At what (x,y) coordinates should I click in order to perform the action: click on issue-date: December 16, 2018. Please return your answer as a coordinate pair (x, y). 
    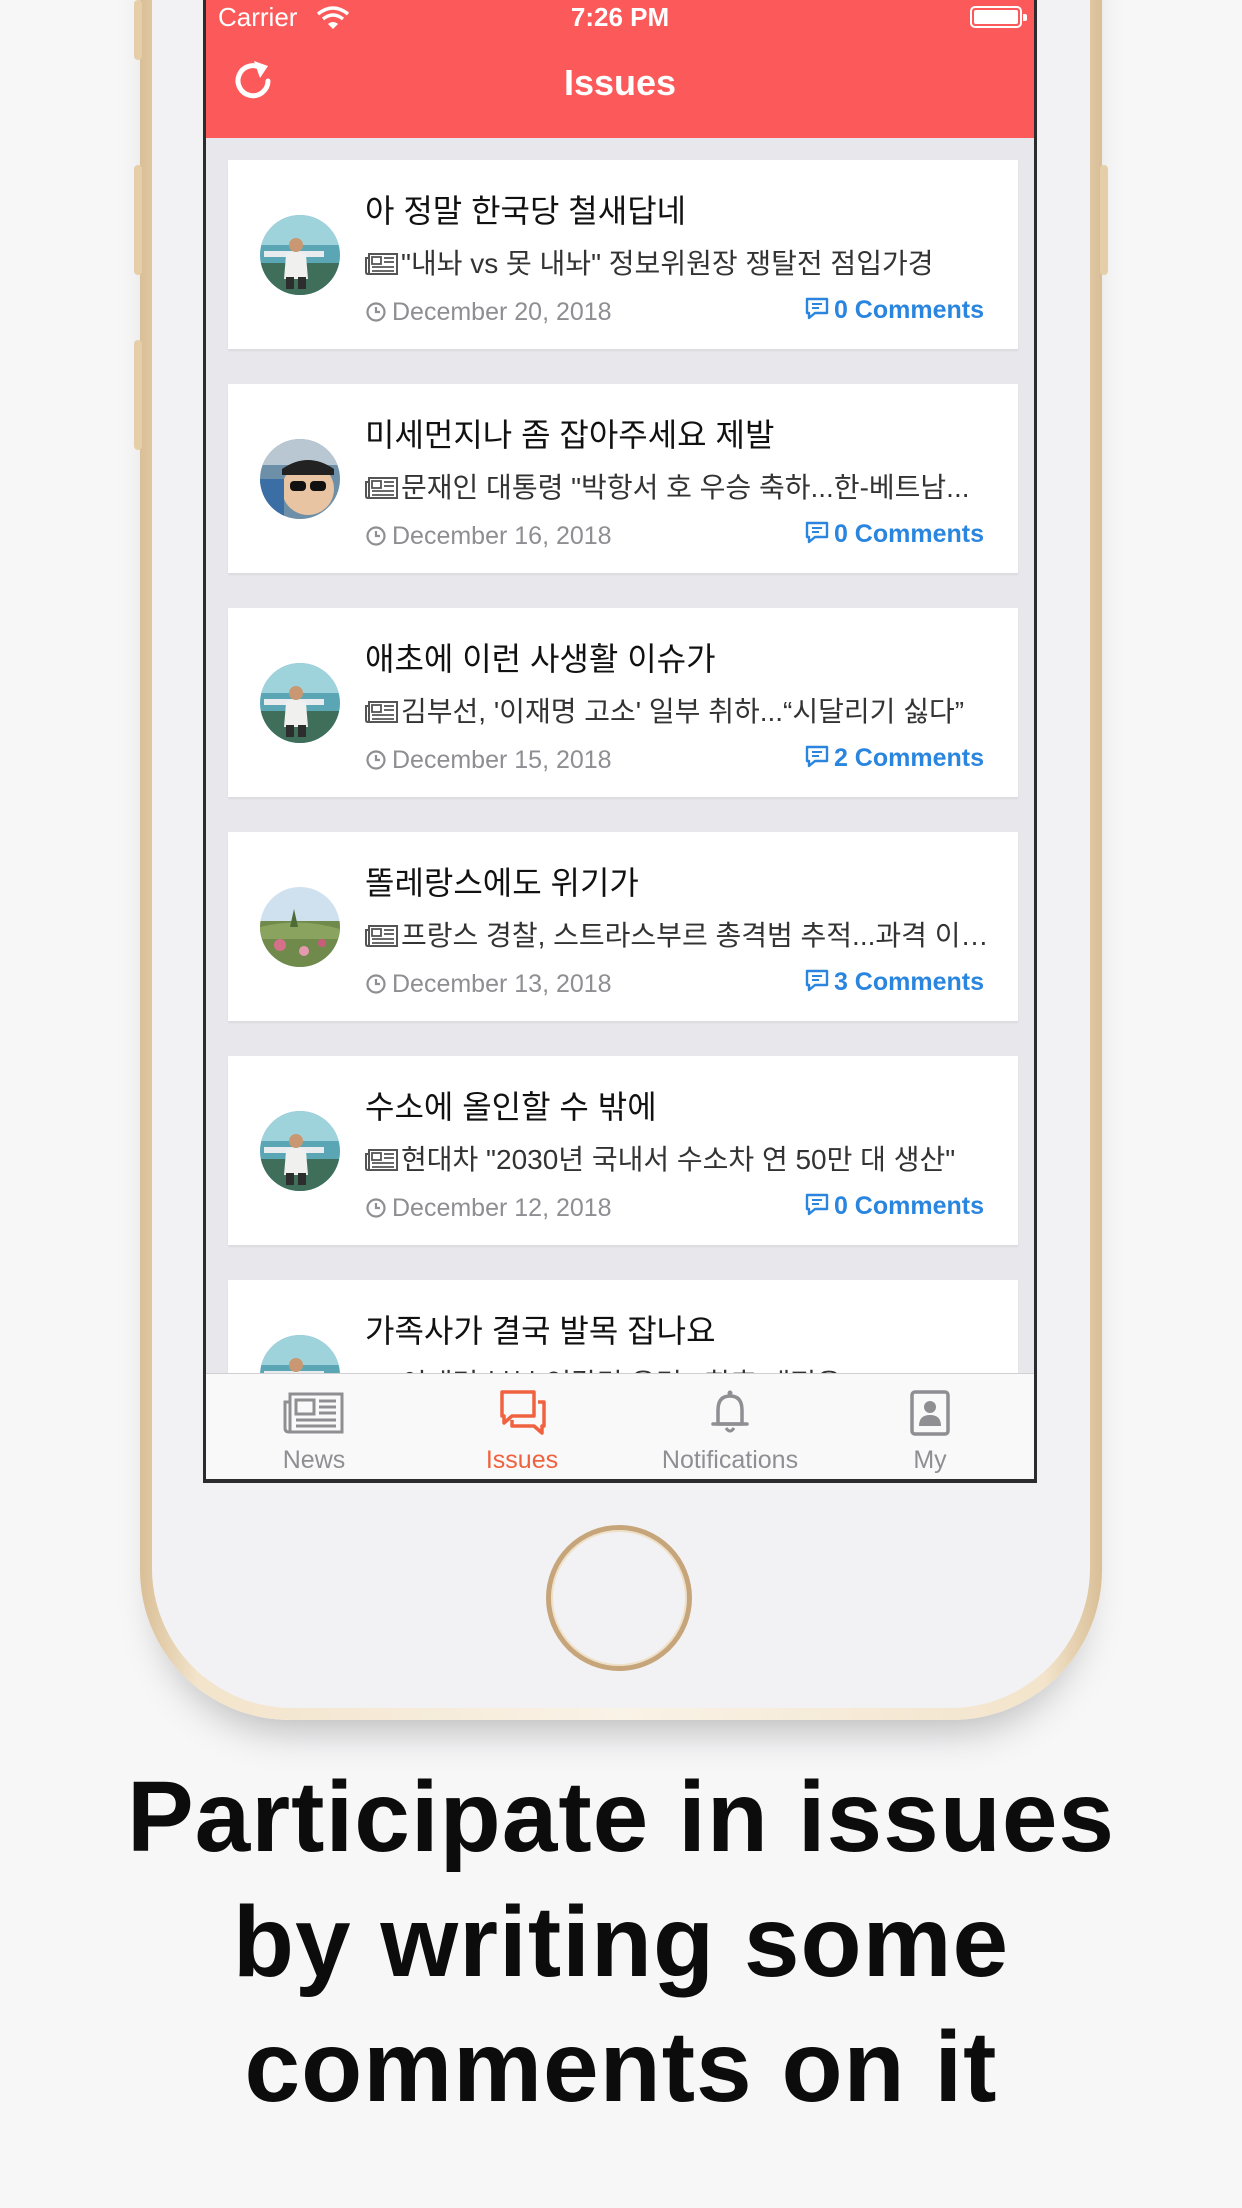
    Looking at the image, I should click on (488, 536).